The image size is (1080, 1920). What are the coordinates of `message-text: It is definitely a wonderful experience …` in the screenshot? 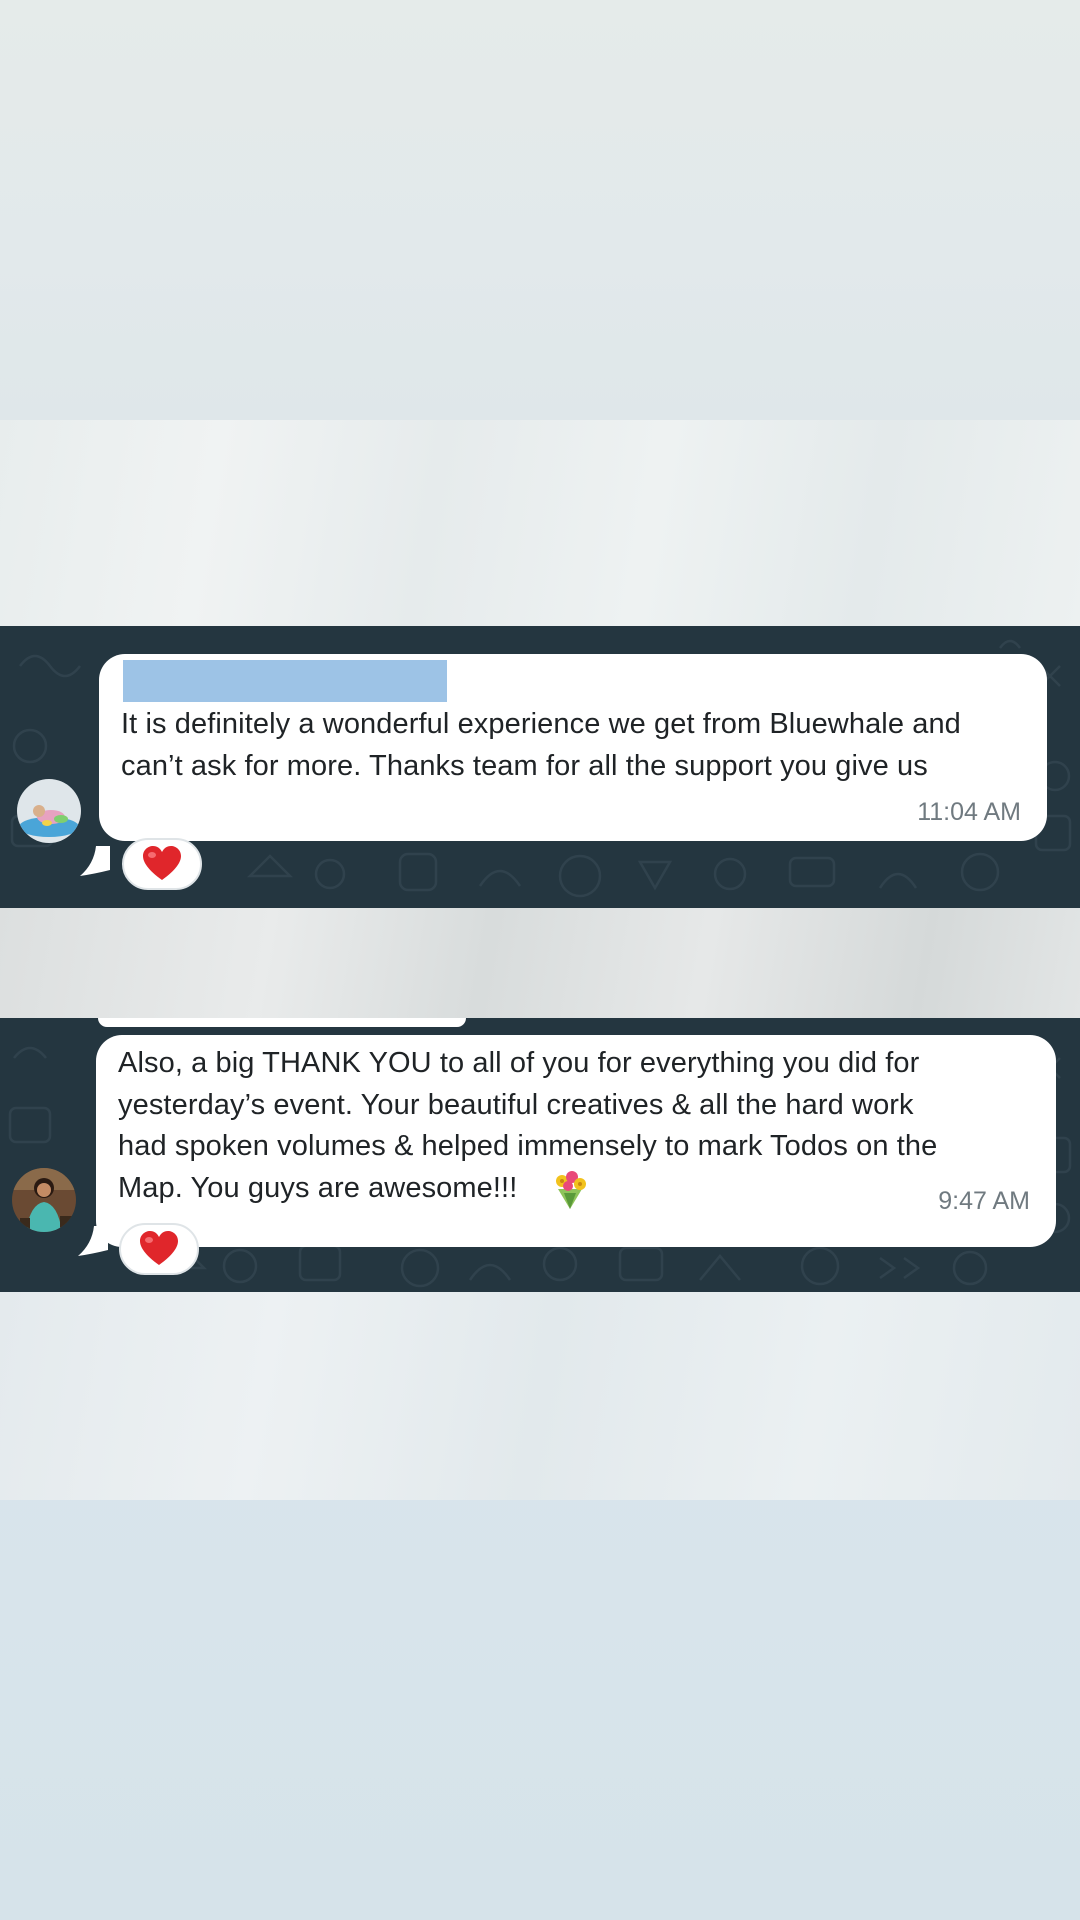 It's located at (541, 745).